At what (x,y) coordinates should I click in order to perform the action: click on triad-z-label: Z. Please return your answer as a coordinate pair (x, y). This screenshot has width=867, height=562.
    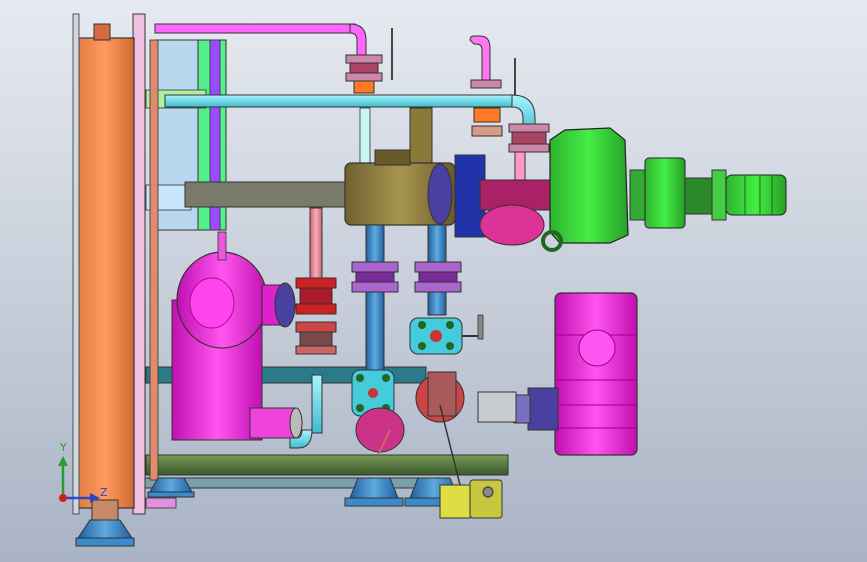
    Looking at the image, I should click on (104, 492).